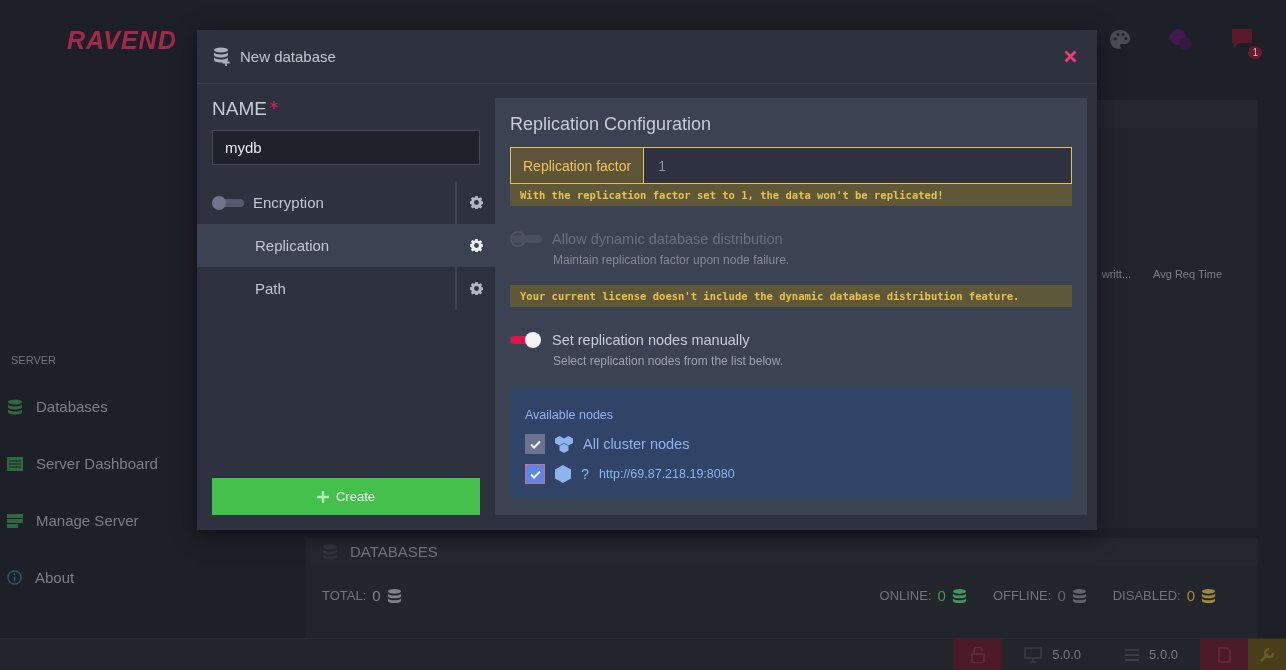  What do you see at coordinates (527, 340) in the screenshot?
I see `toggle-switch` at bounding box center [527, 340].